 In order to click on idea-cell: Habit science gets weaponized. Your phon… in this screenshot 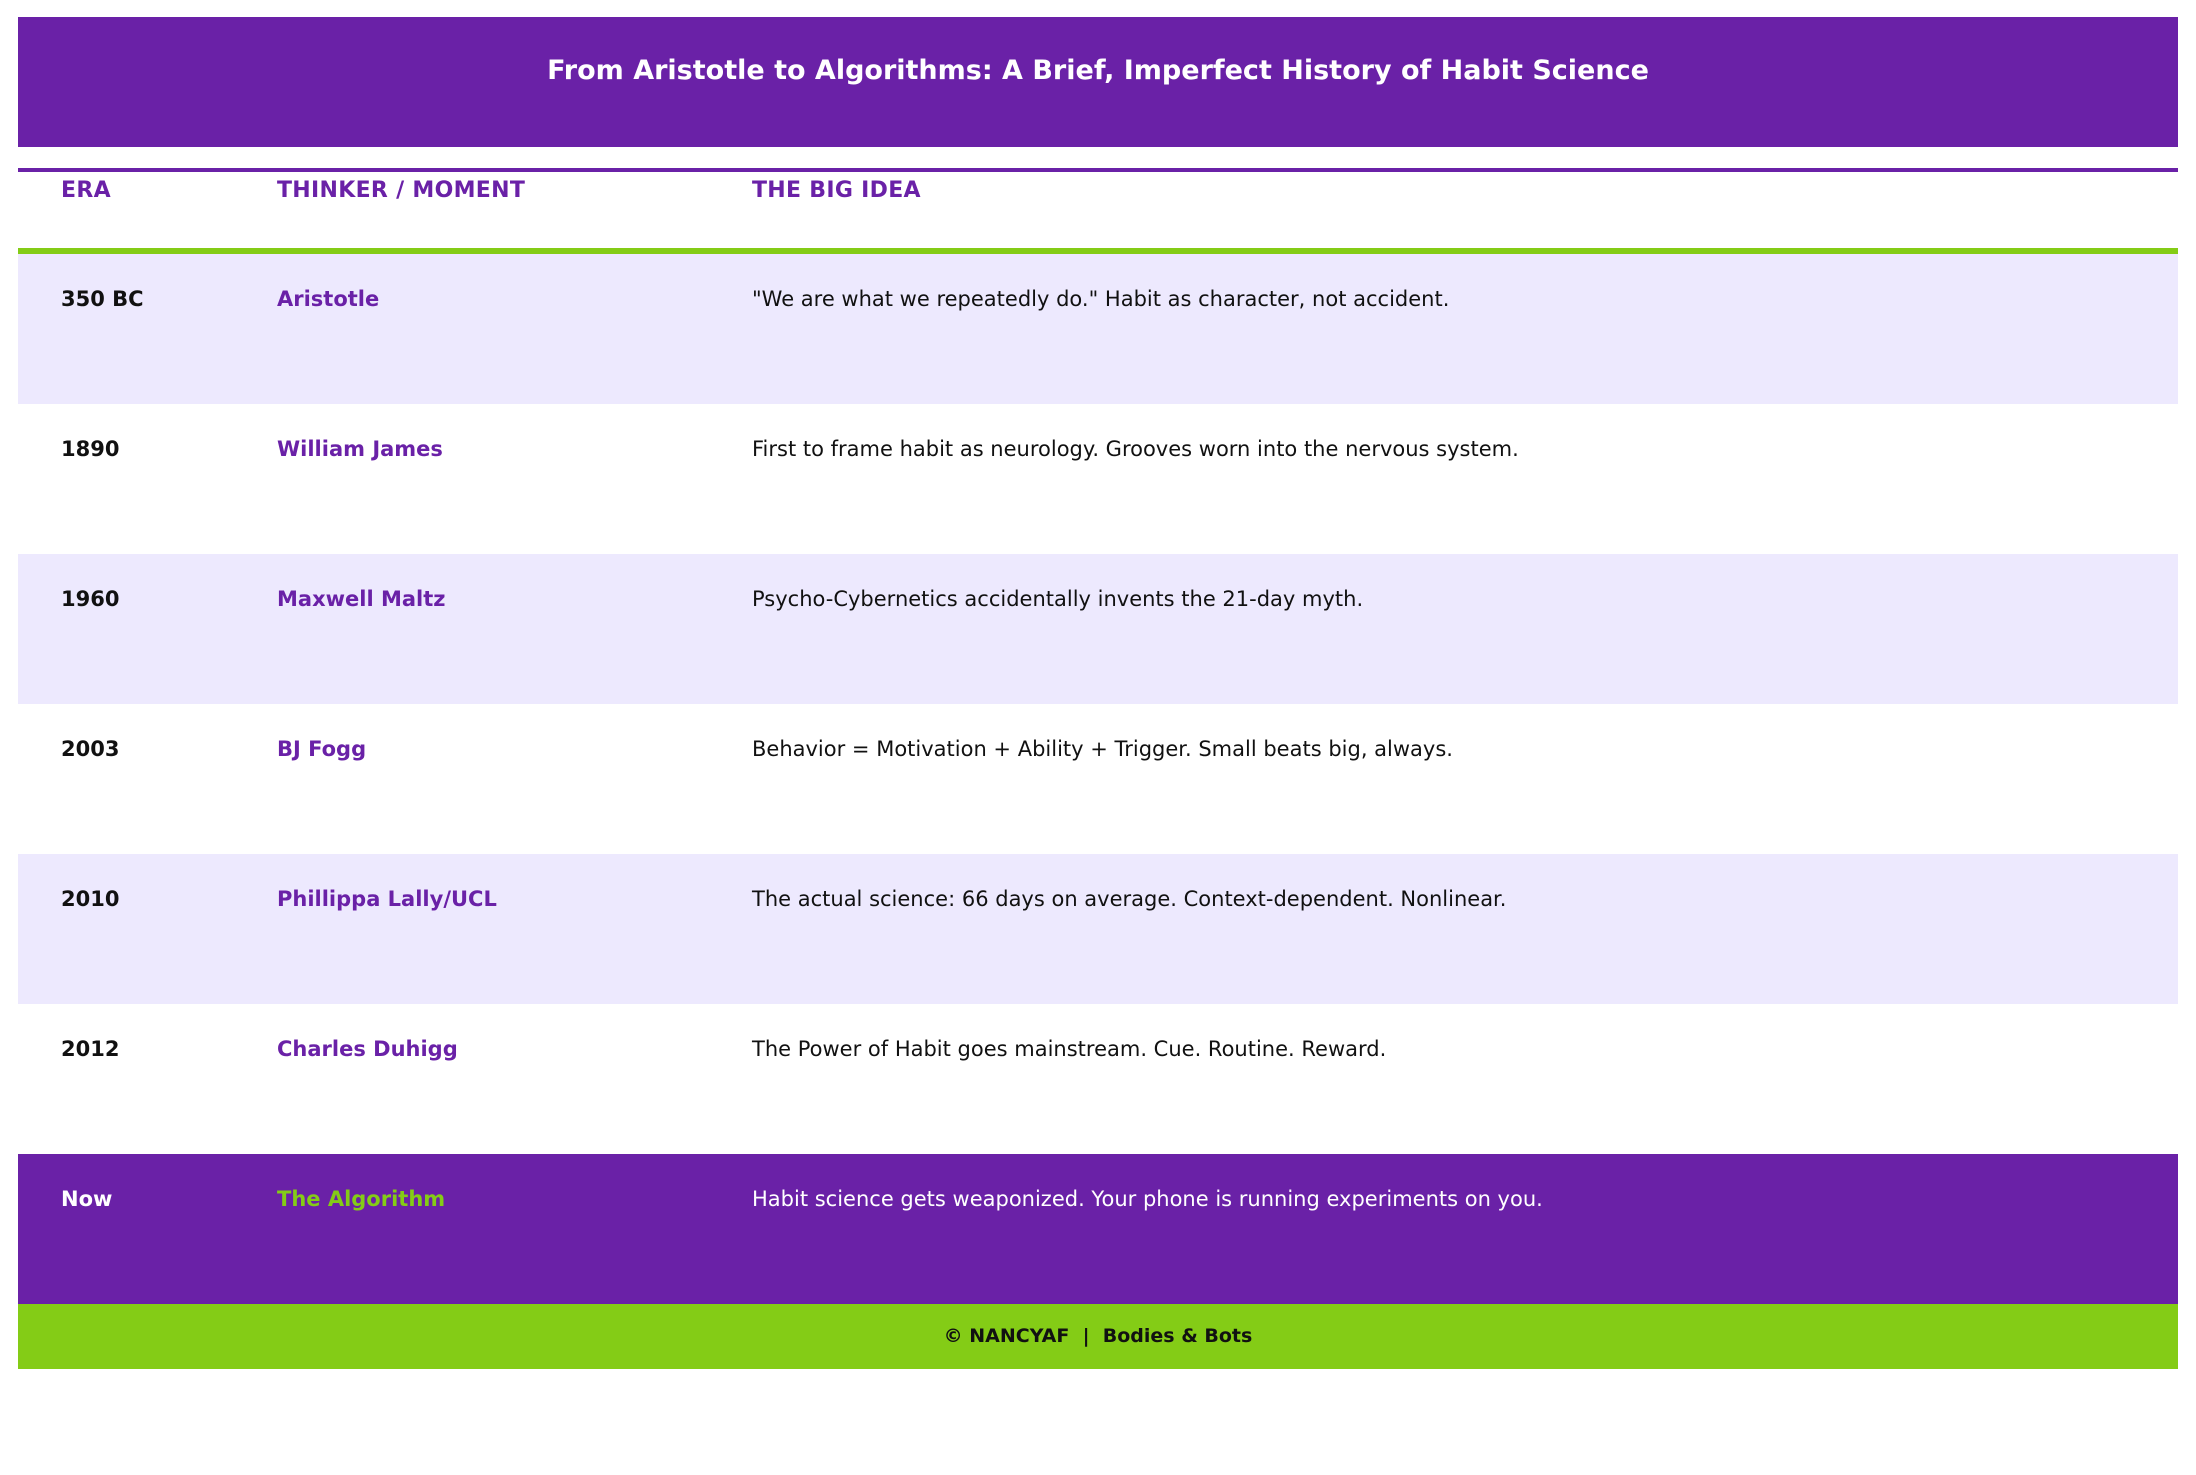, I will do `click(1147, 1199)`.